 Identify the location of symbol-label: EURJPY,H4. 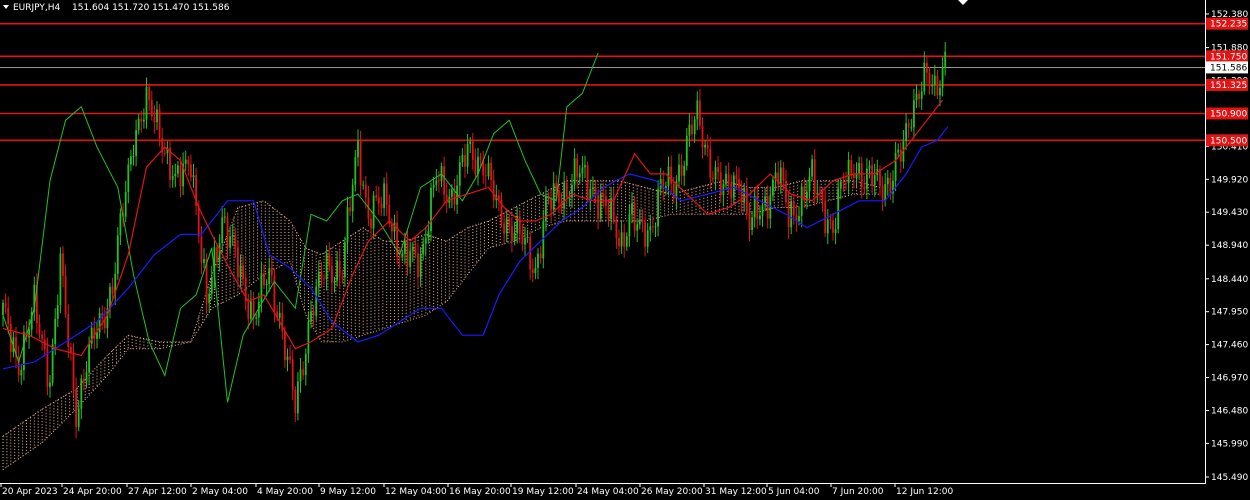
(37, 8).